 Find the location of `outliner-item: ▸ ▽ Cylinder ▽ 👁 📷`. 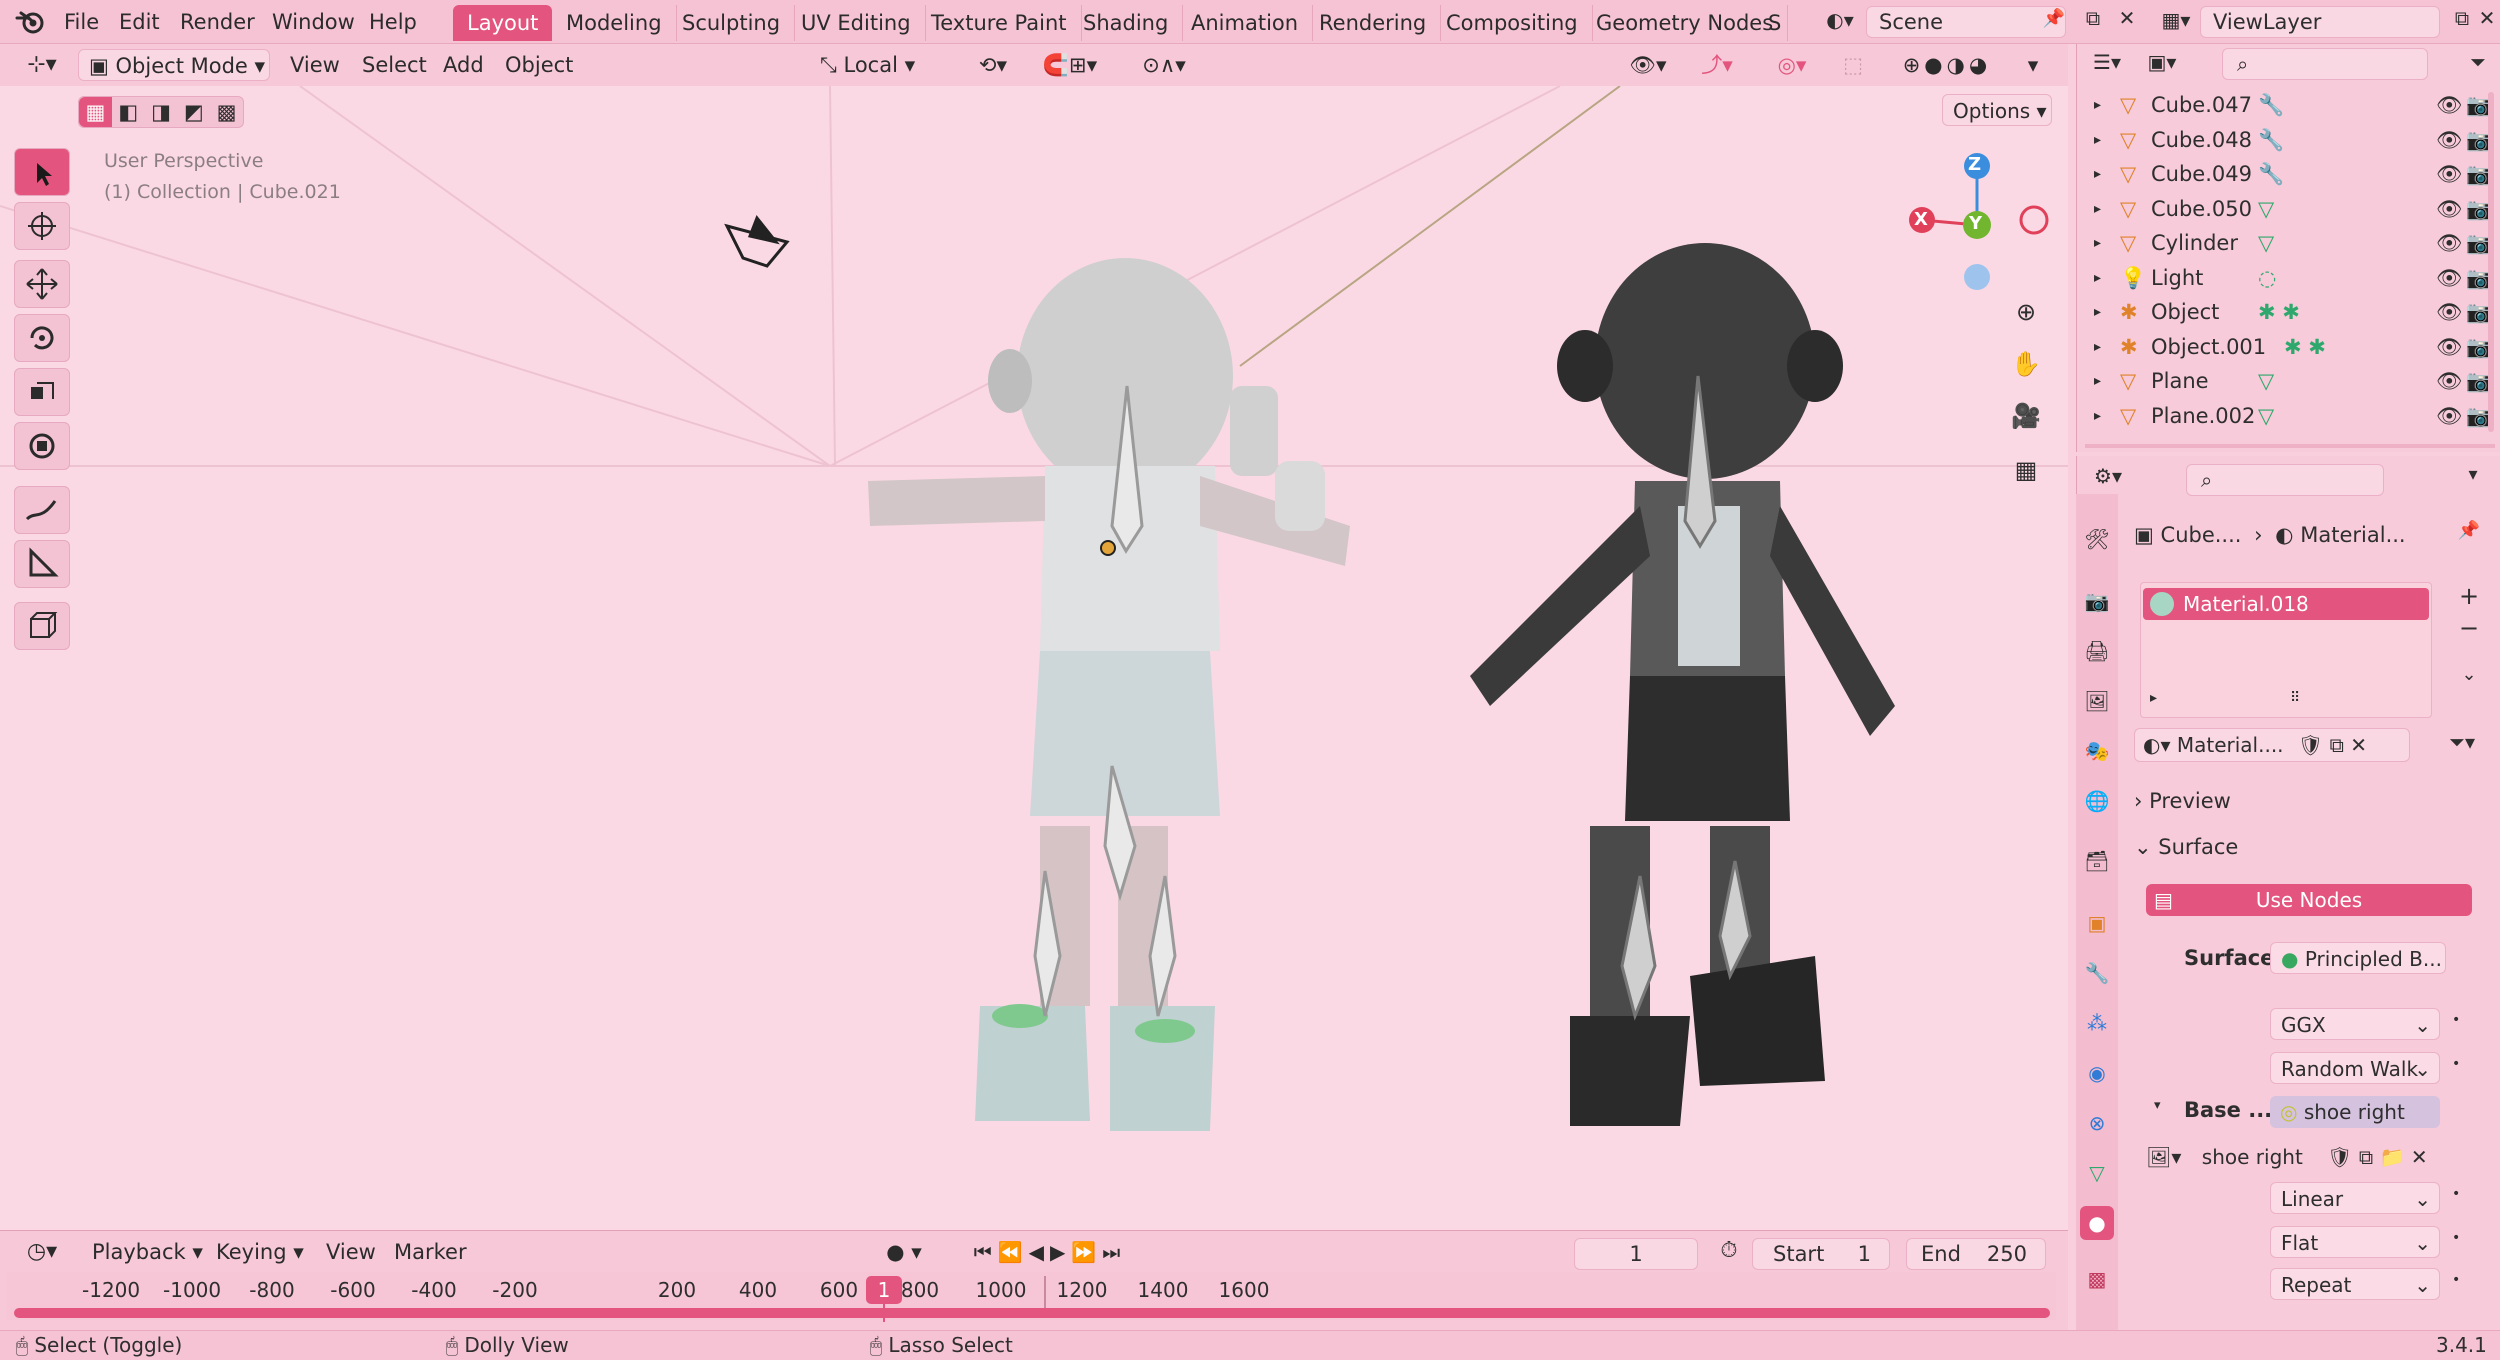

outliner-item: ▸ ▽ Cylinder ▽ 👁 📷 is located at coordinates (2288, 243).